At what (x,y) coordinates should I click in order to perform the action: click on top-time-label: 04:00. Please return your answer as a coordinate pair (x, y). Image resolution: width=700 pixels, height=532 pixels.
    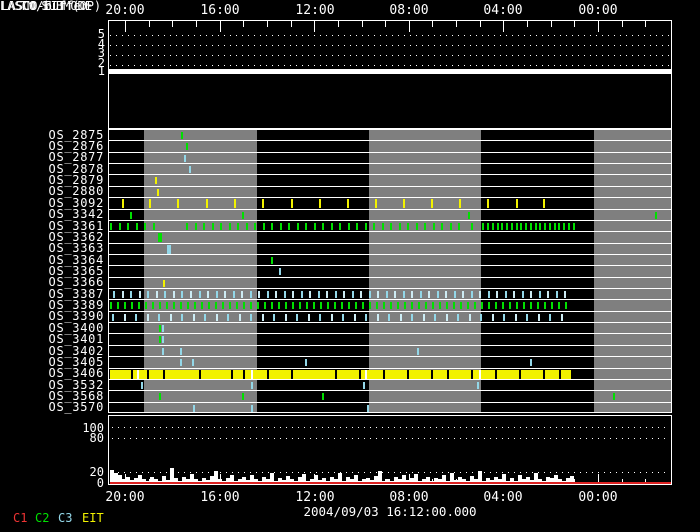
    Looking at the image, I should click on (503, 10).